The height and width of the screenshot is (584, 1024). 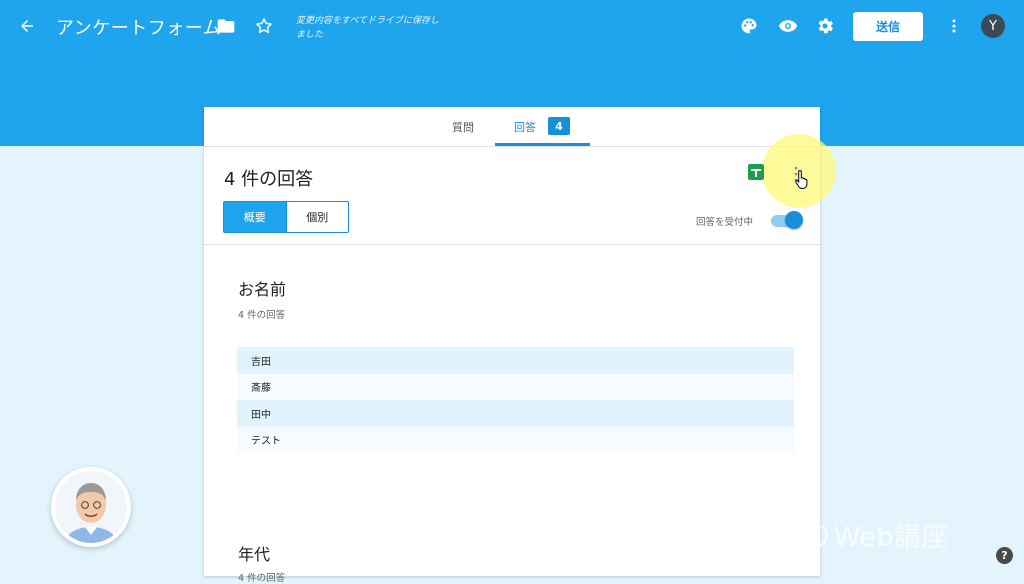 I want to click on responses-count-badge: 4, so click(x=559, y=126).